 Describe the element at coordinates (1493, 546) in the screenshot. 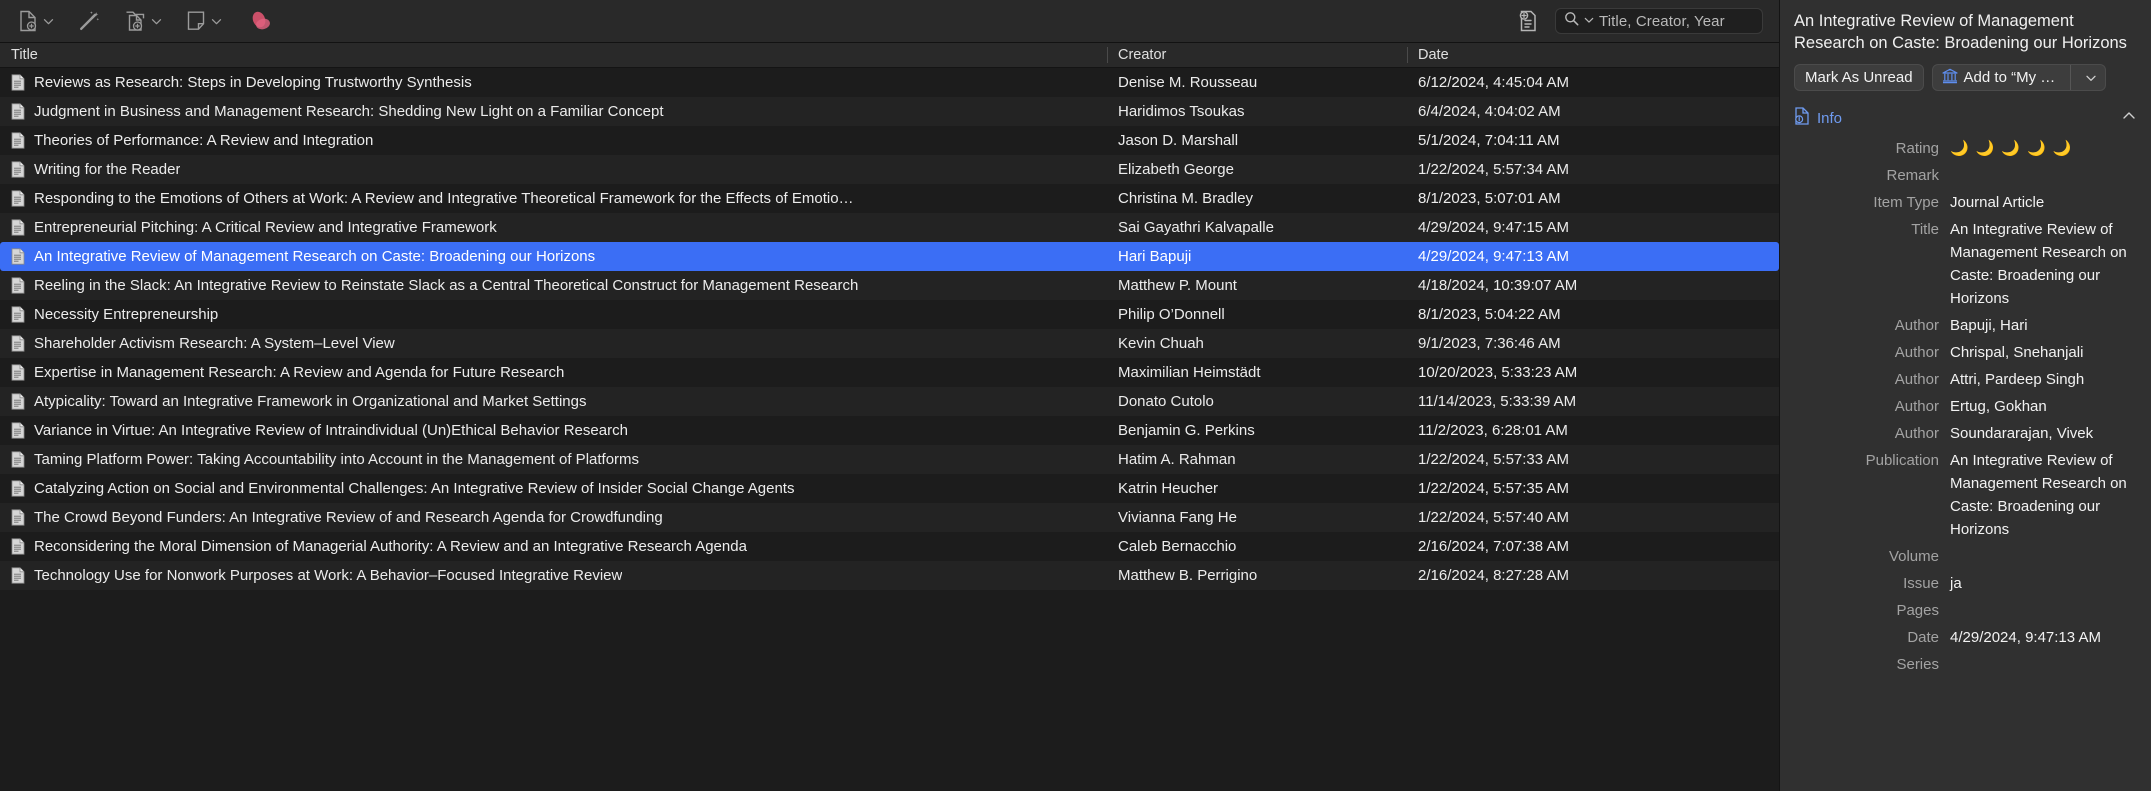

I see `cell-date: 2/16/2024, 7:07:38 AM` at that location.